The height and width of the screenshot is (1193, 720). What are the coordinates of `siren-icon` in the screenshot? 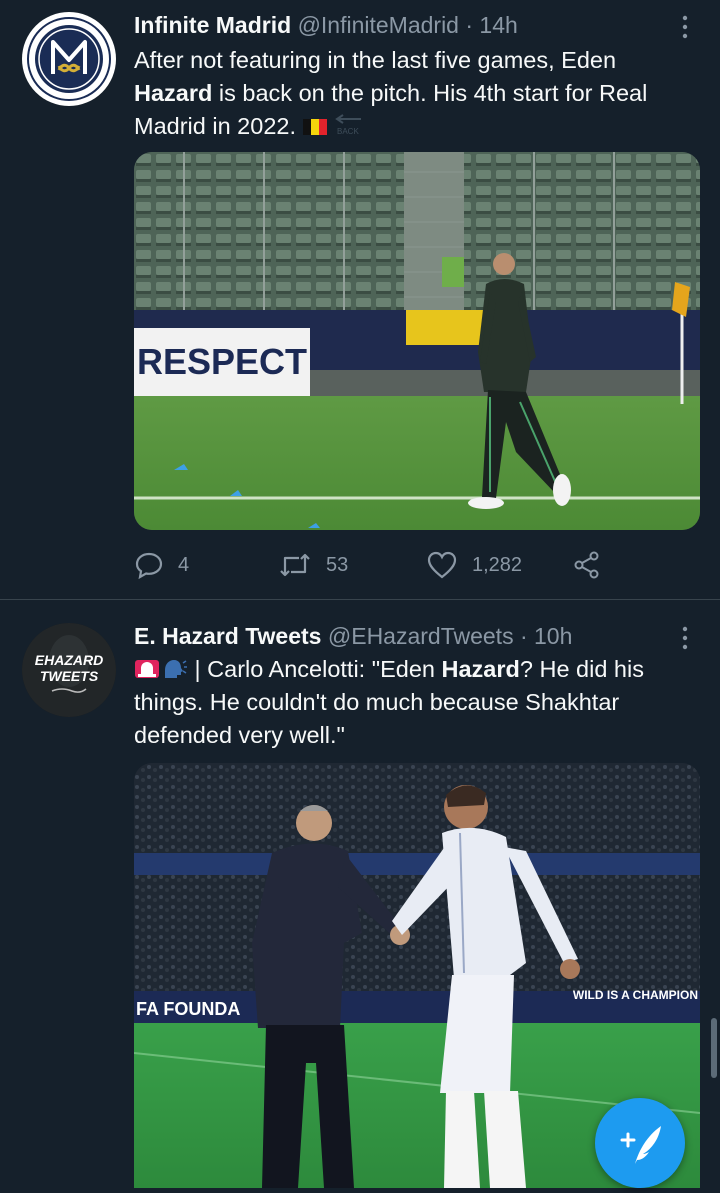 It's located at (147, 668).